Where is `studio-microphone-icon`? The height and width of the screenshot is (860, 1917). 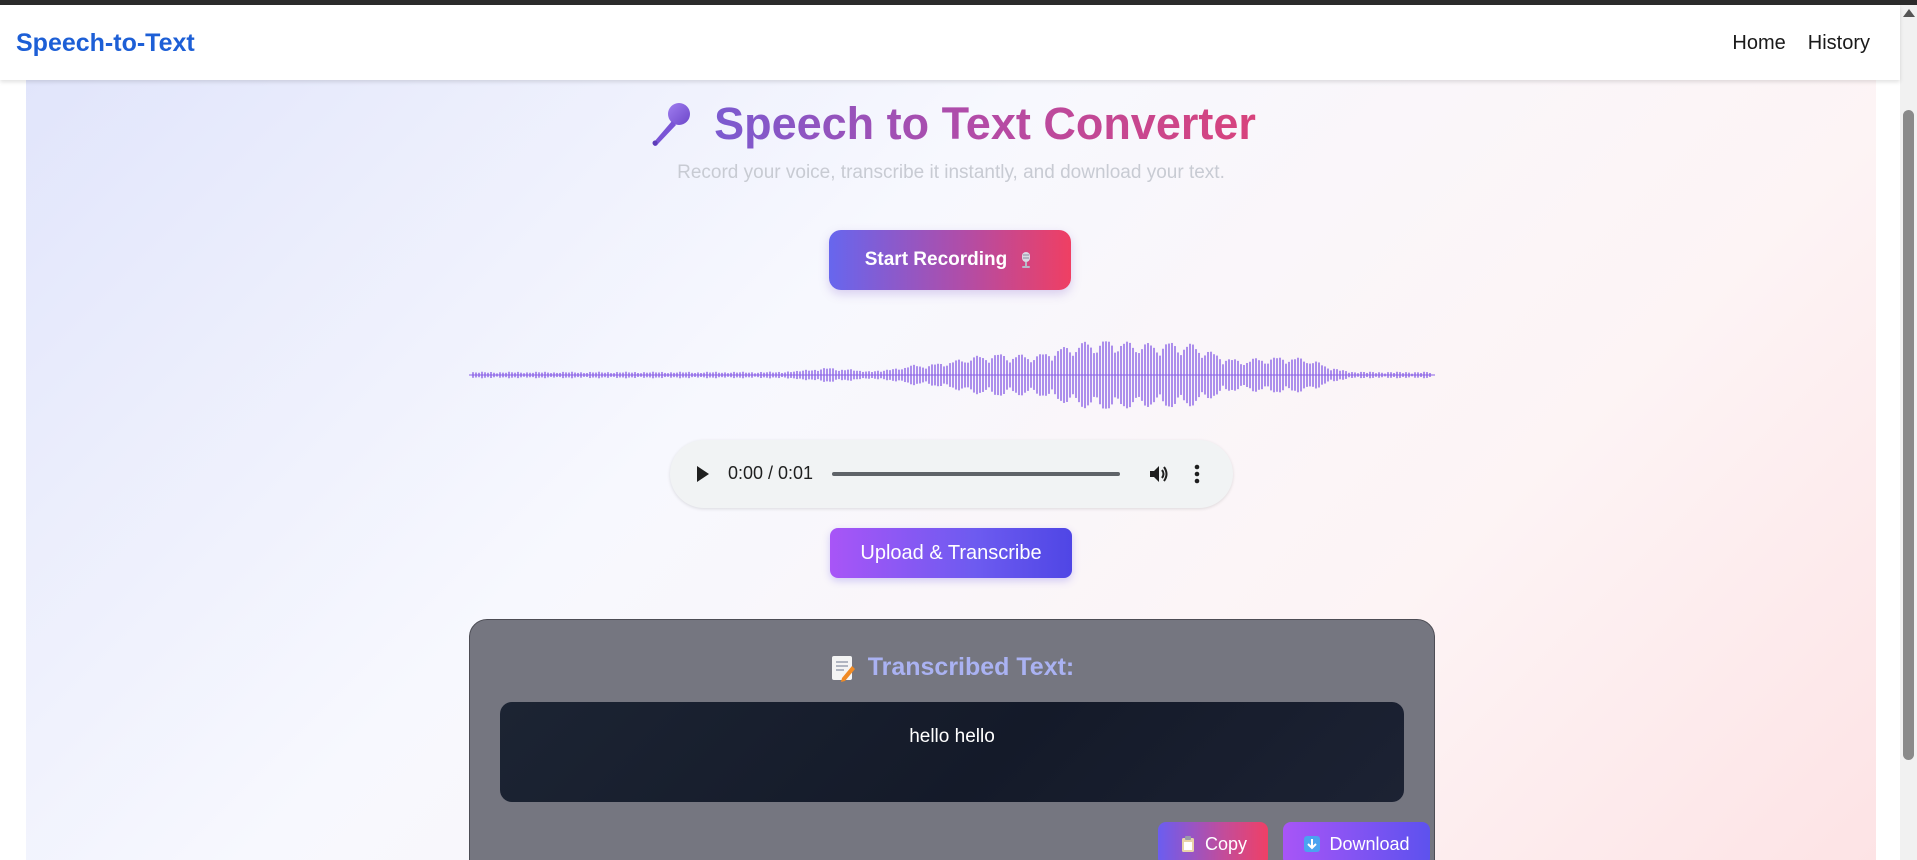
studio-microphone-icon is located at coordinates (1026, 260).